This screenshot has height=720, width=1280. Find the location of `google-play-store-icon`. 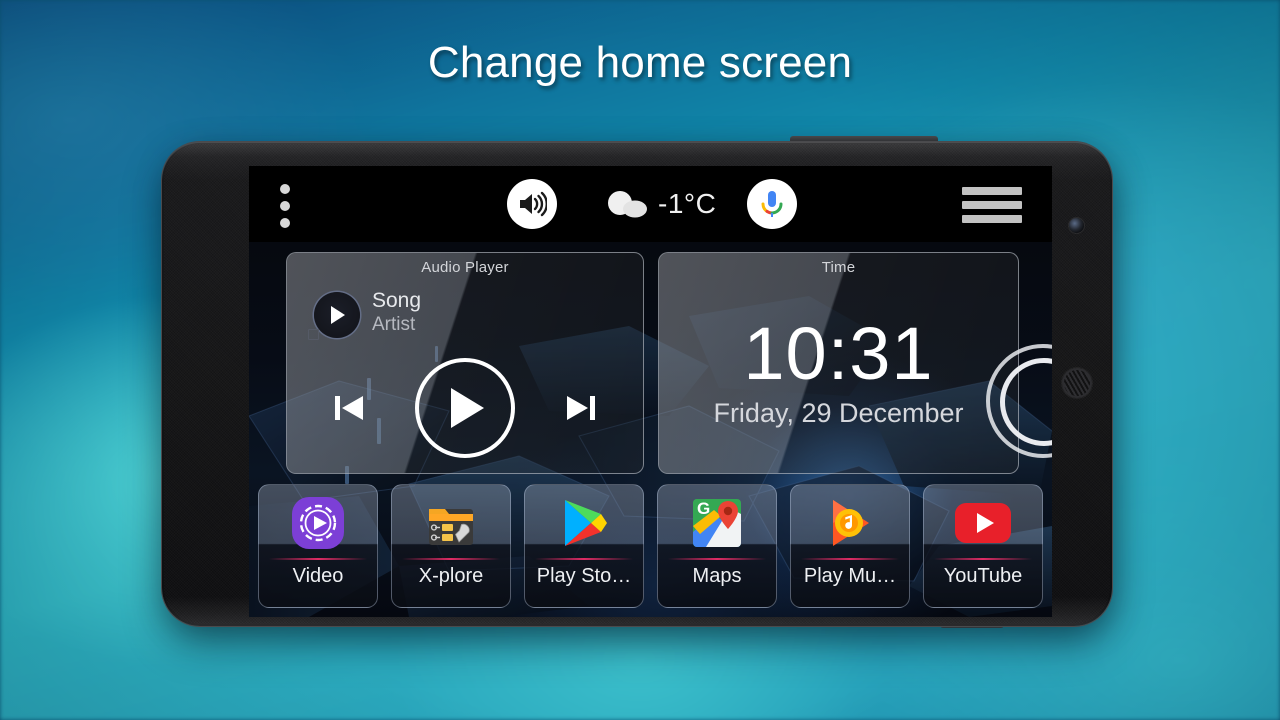

google-play-store-icon is located at coordinates (584, 523).